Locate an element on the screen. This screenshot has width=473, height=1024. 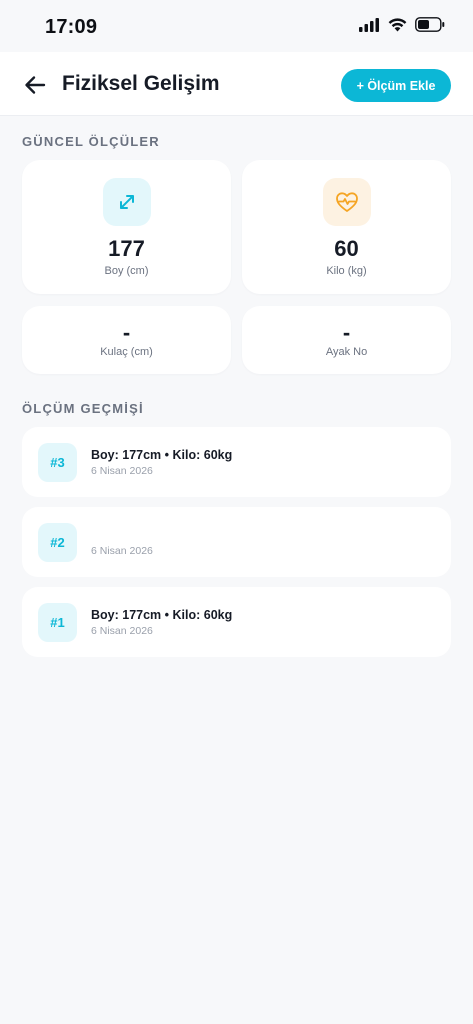
weight-icon-box is located at coordinates (346, 202).